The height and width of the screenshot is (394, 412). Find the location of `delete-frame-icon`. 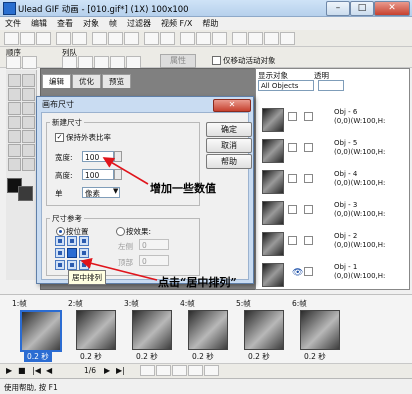

delete-frame-icon is located at coordinates (179, 370).